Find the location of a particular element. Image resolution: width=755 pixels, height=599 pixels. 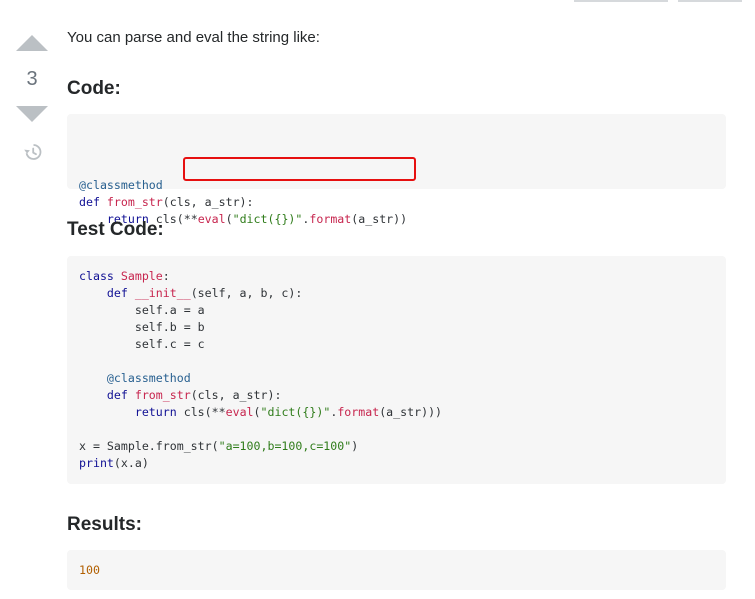

code-line: def __init__(self, a, b, c): is located at coordinates (204, 293).